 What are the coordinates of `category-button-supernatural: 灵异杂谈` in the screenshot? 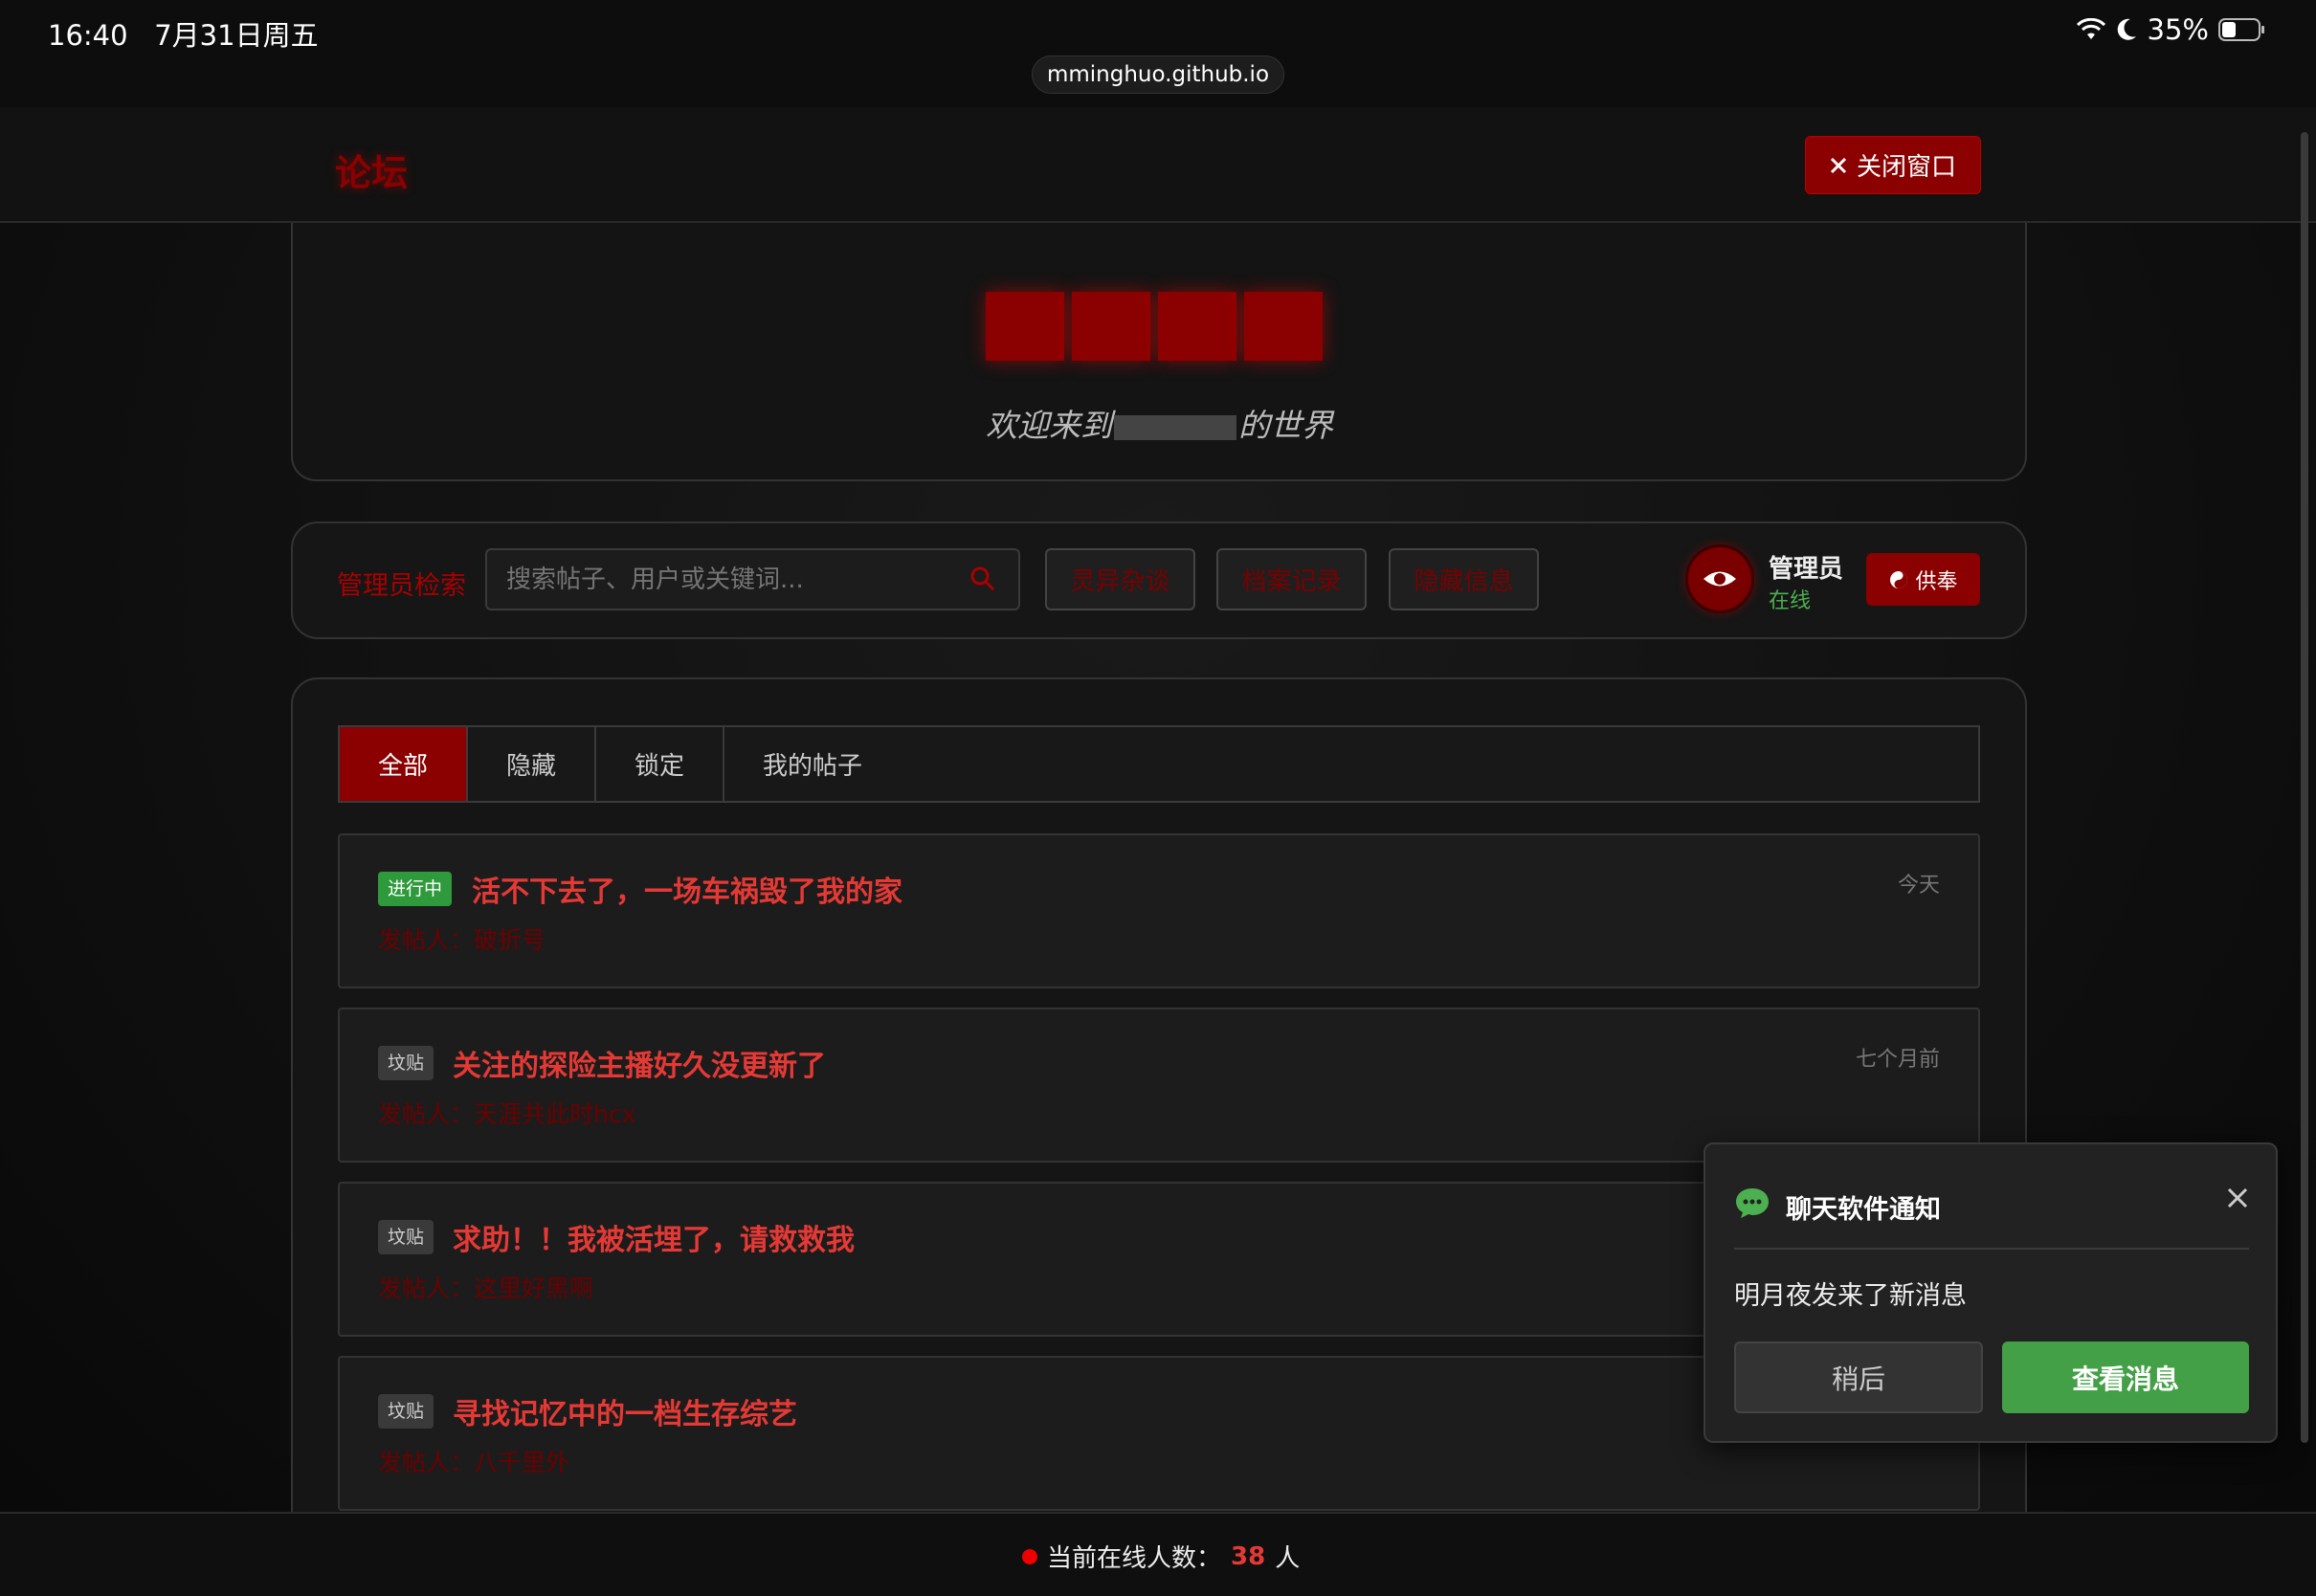 It's located at (1120, 579).